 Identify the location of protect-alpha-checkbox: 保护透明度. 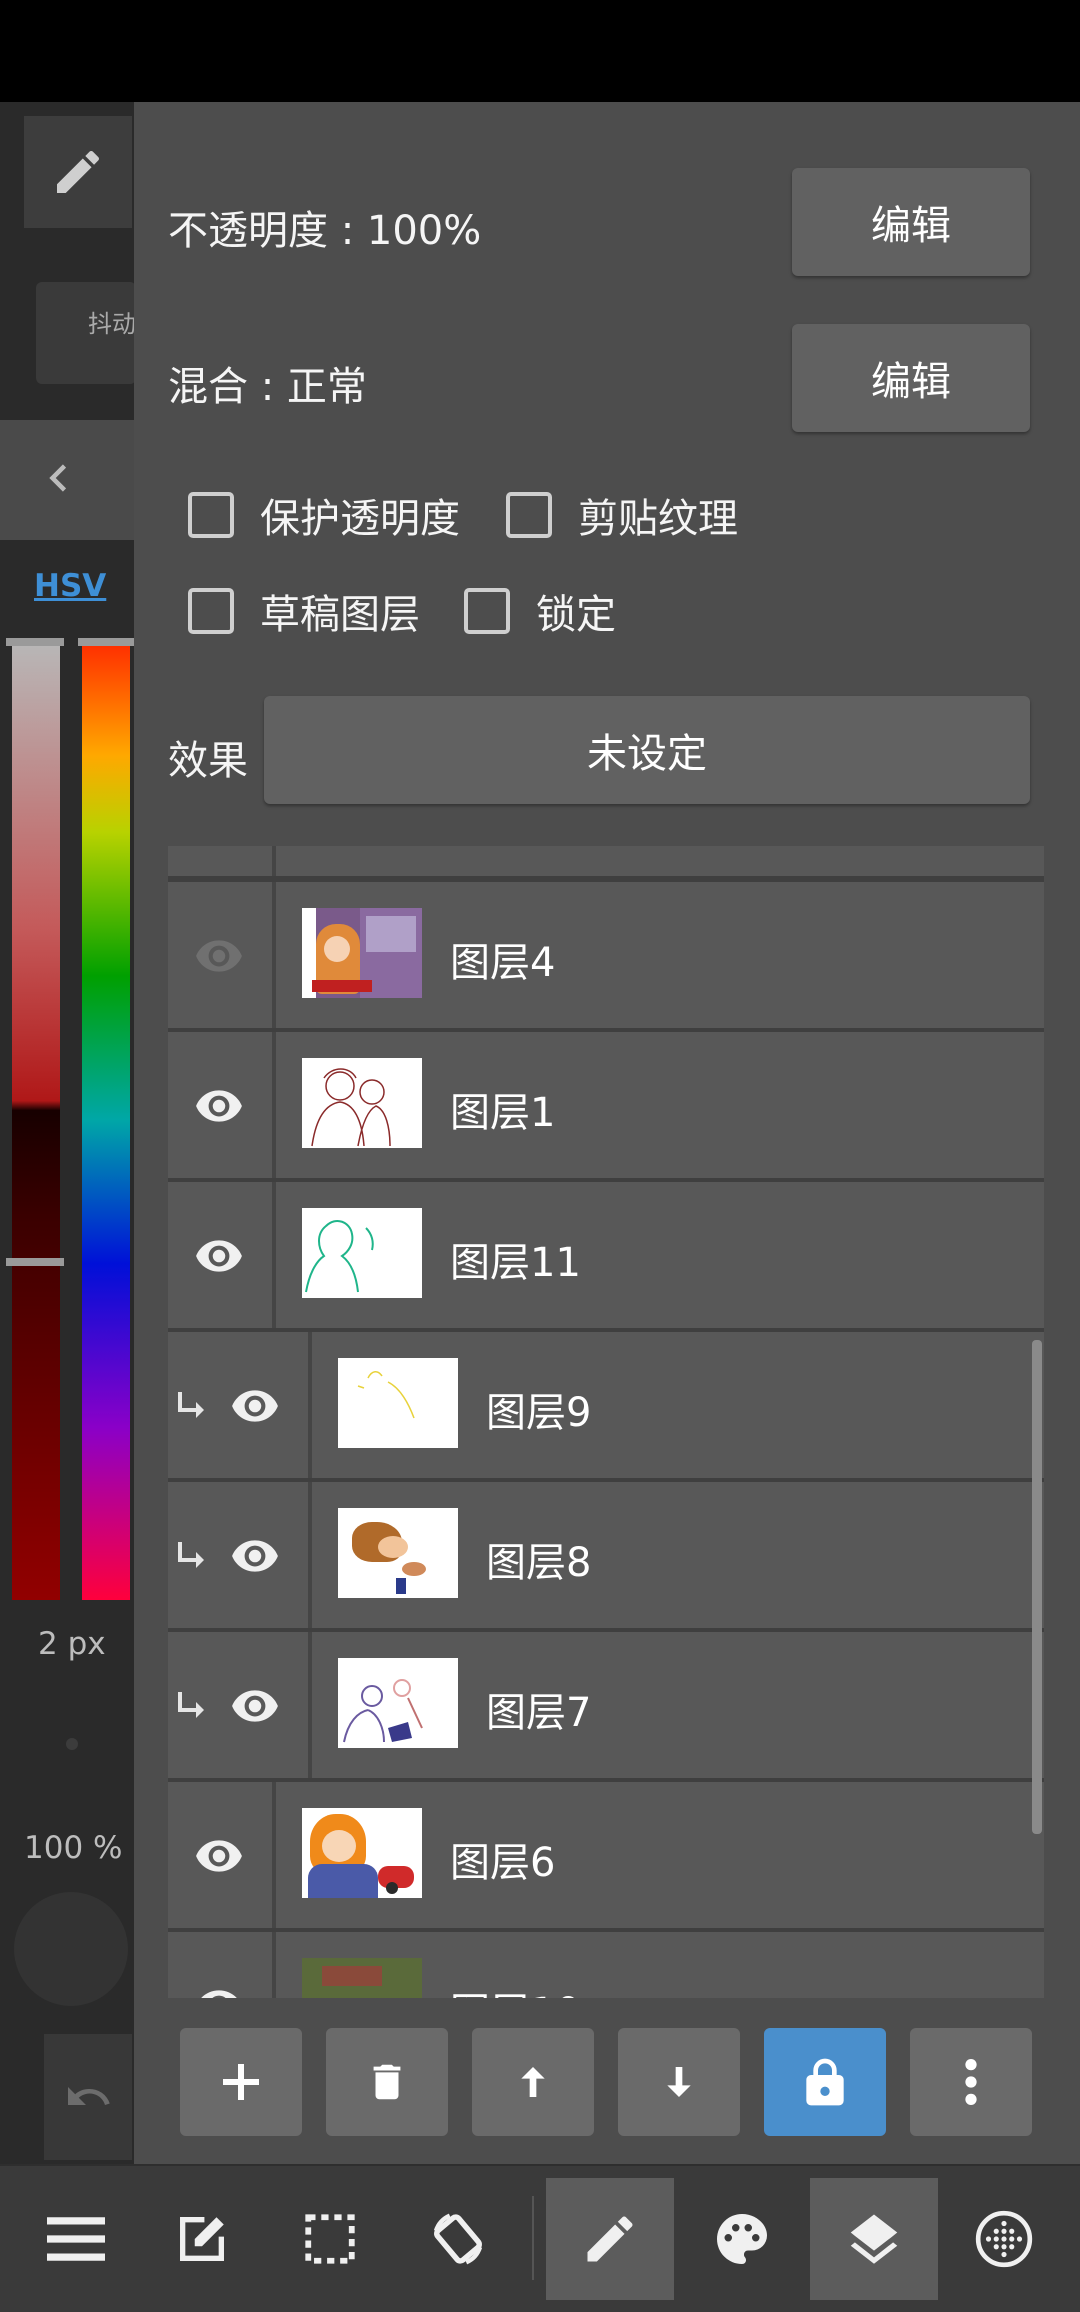
(324, 515).